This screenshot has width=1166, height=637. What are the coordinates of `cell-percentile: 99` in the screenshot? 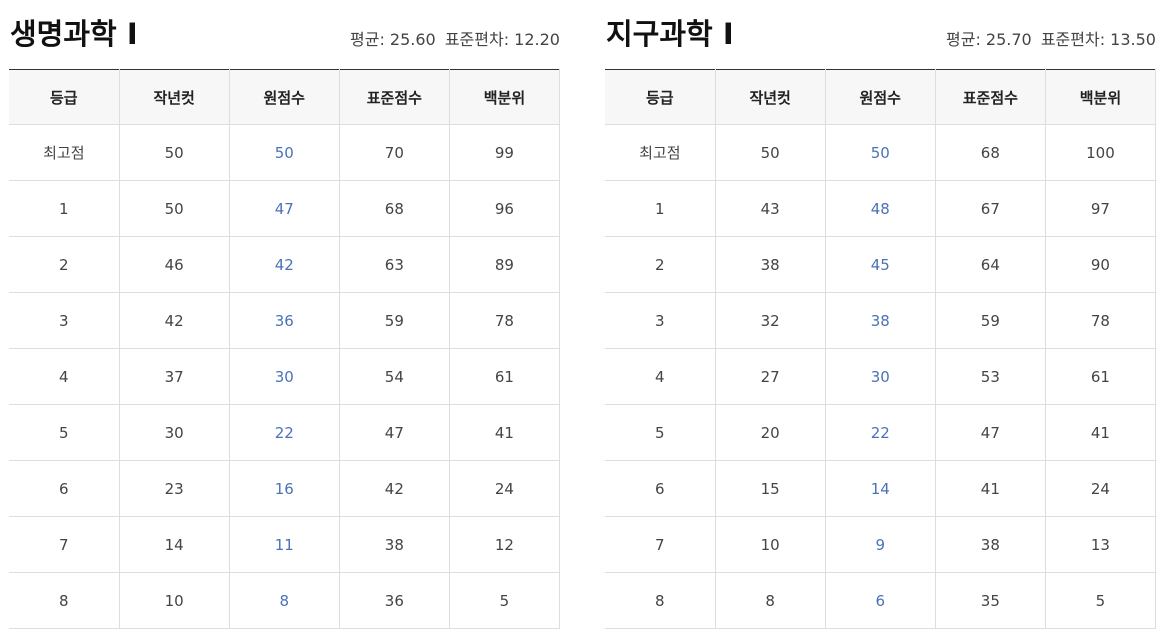 It's located at (504, 152).